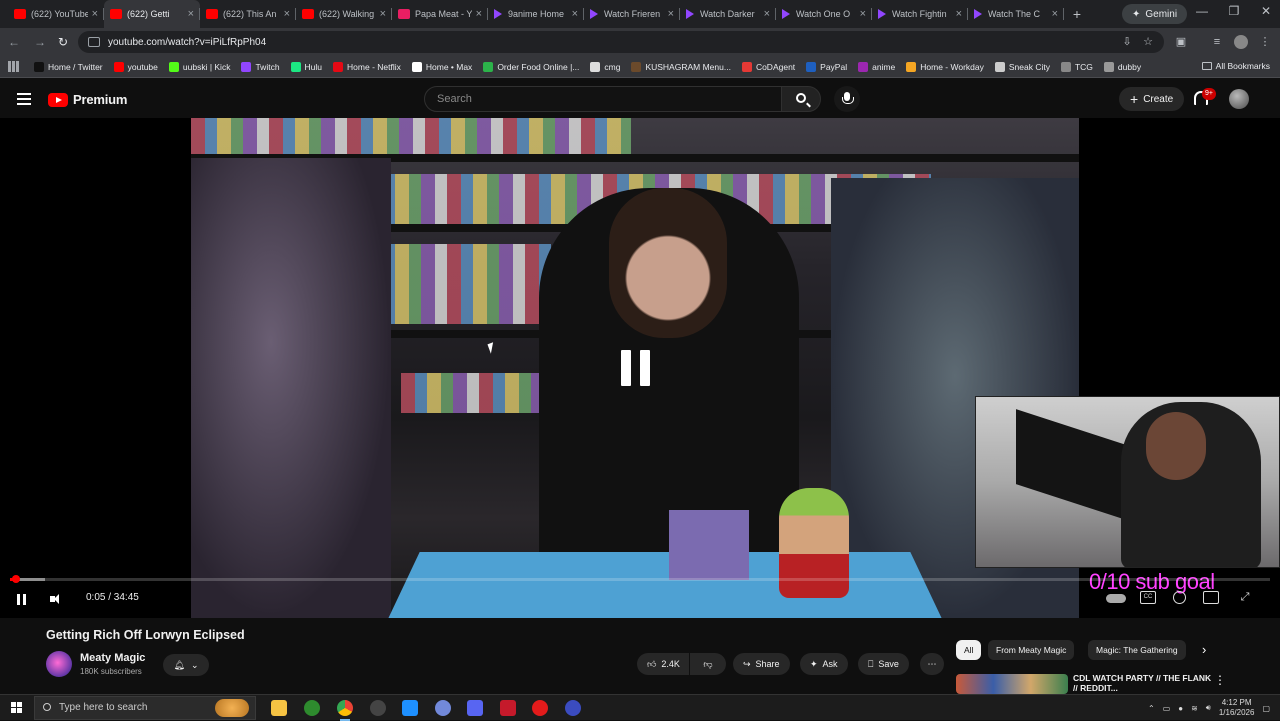 This screenshot has height=721, width=1280. I want to click on back-arrow-icon: ←, so click(14, 42).